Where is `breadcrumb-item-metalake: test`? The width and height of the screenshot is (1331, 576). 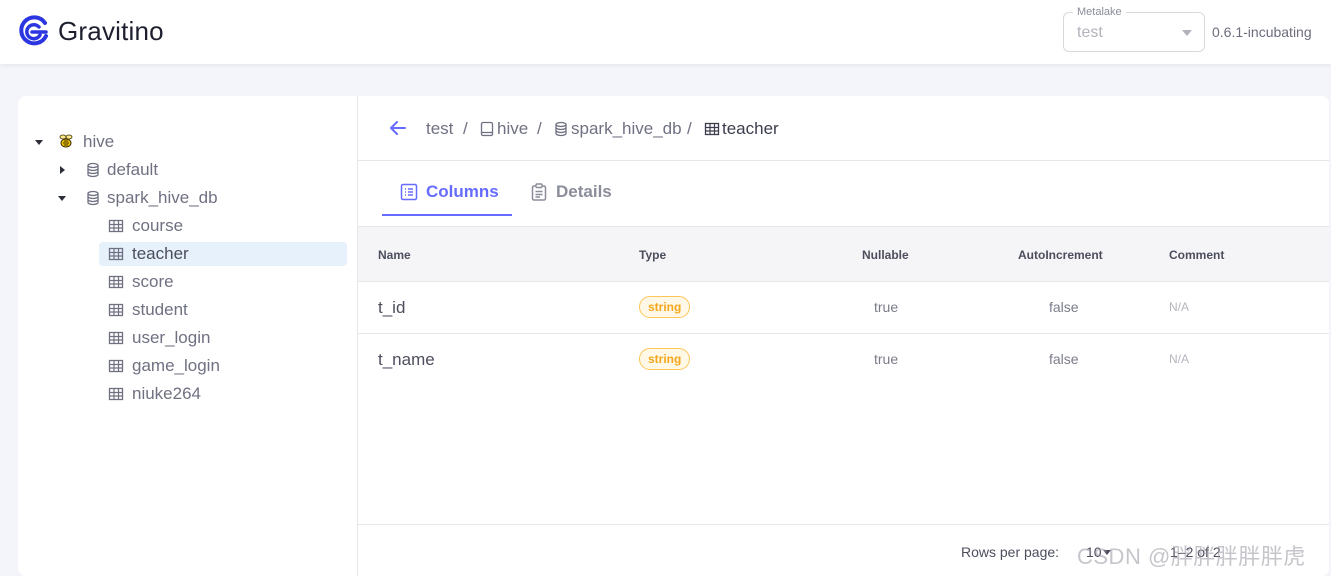
breadcrumb-item-metalake: test is located at coordinates (439, 129).